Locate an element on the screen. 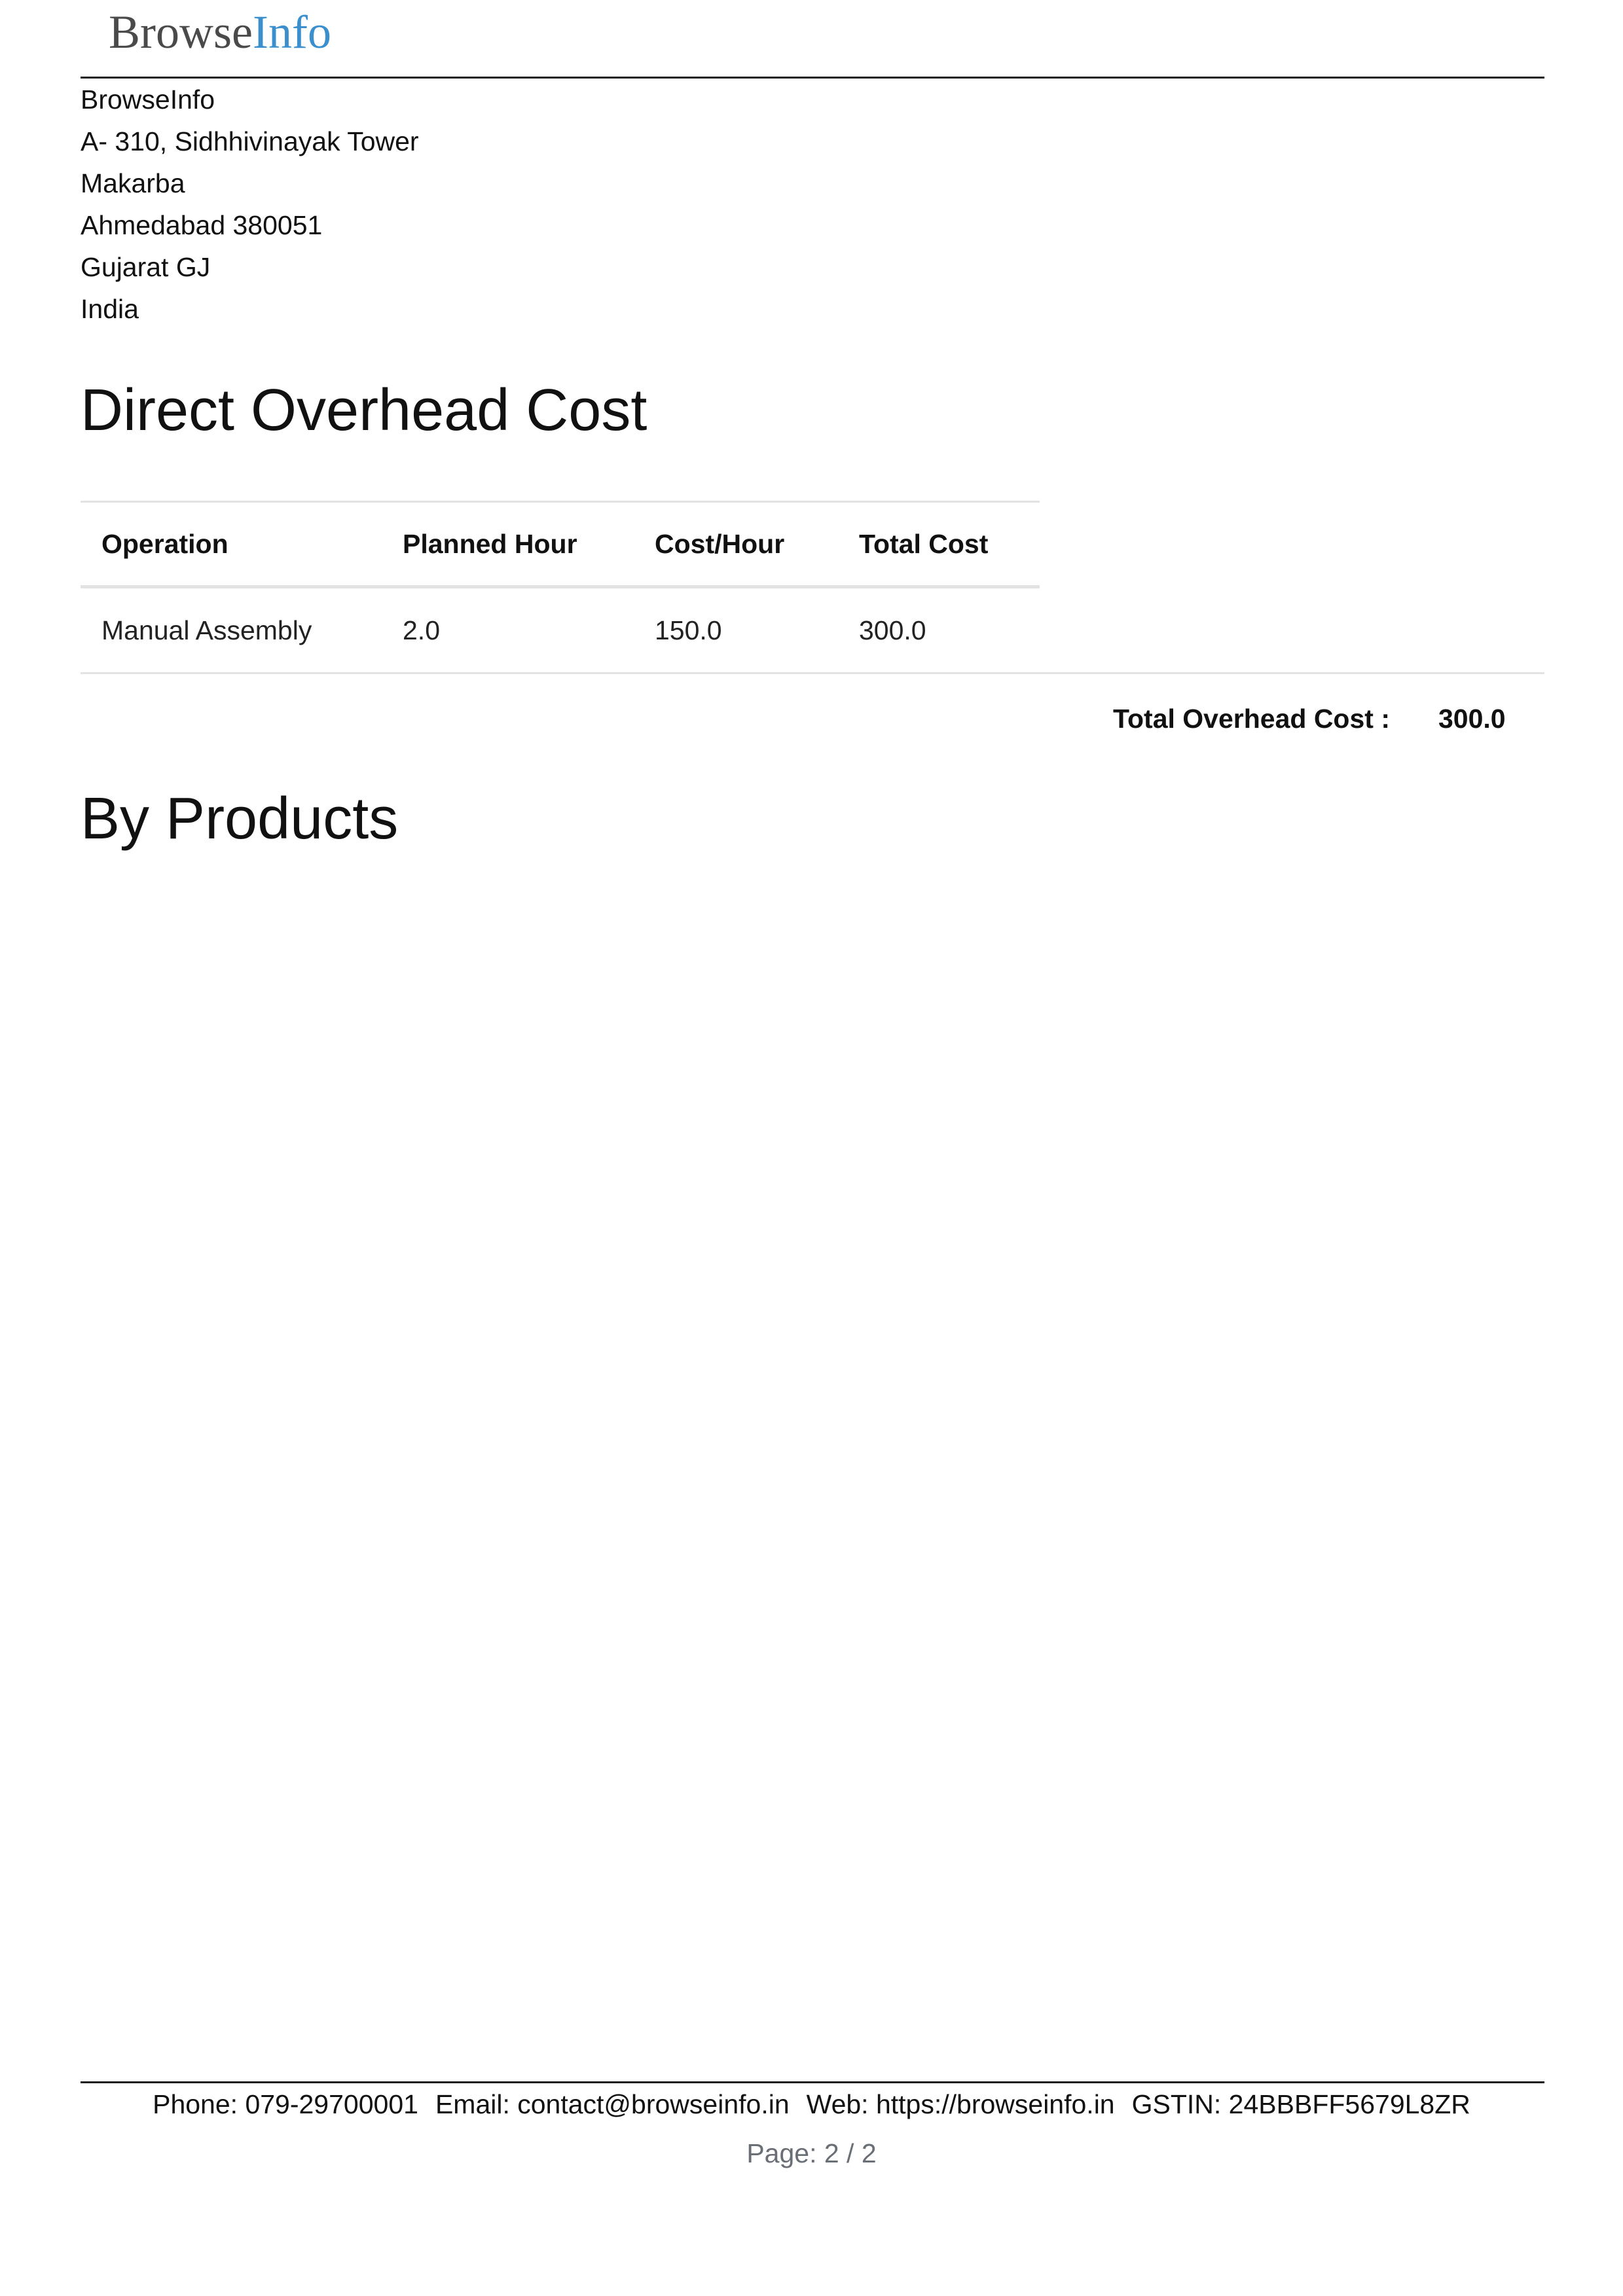  total-overhead-summary: Total Overhead Cost : 300.0 is located at coordinates (811, 719).